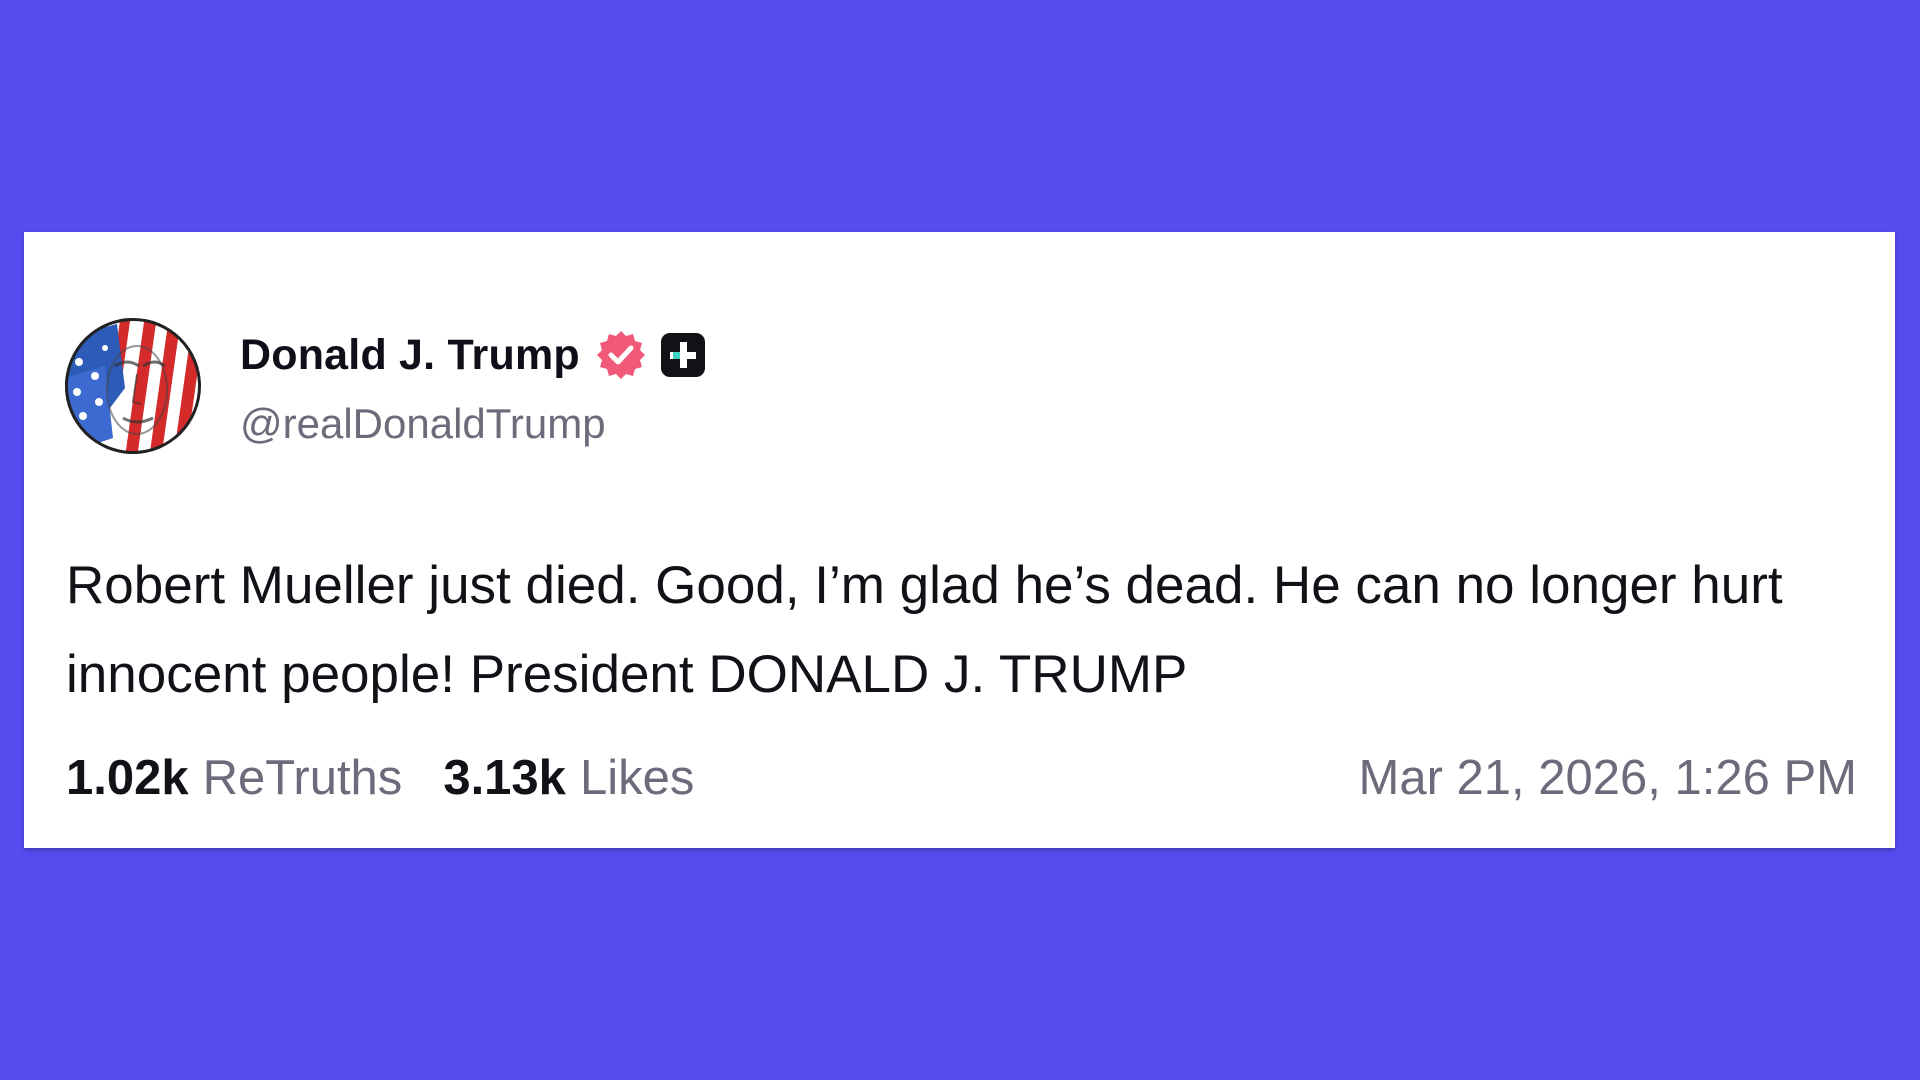  I want to click on author-name-row: Donald J. Trump, so click(473, 355).